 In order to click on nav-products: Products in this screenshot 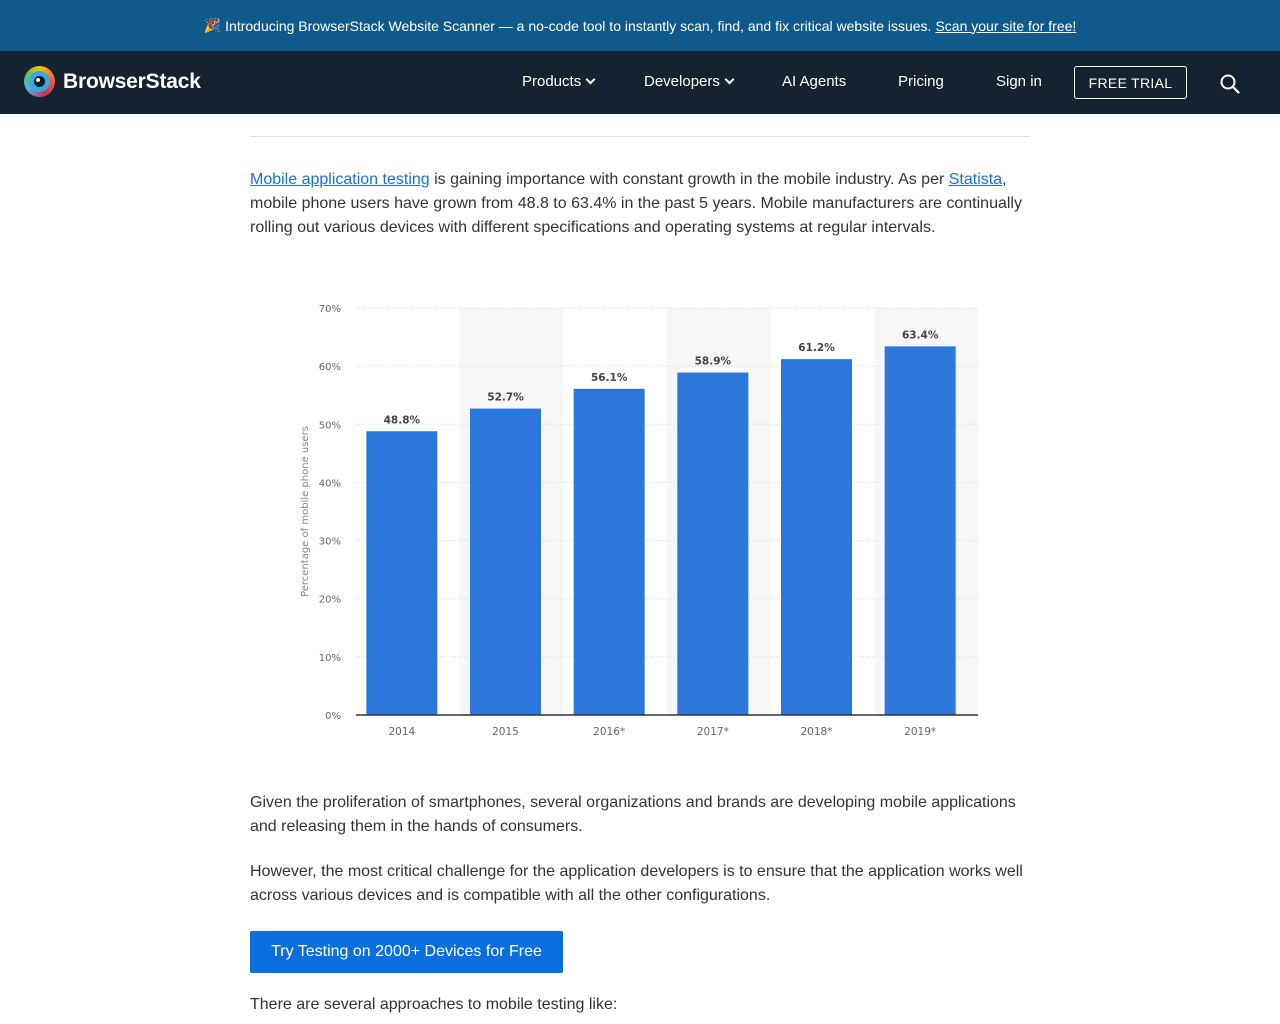, I will do `click(559, 81)`.